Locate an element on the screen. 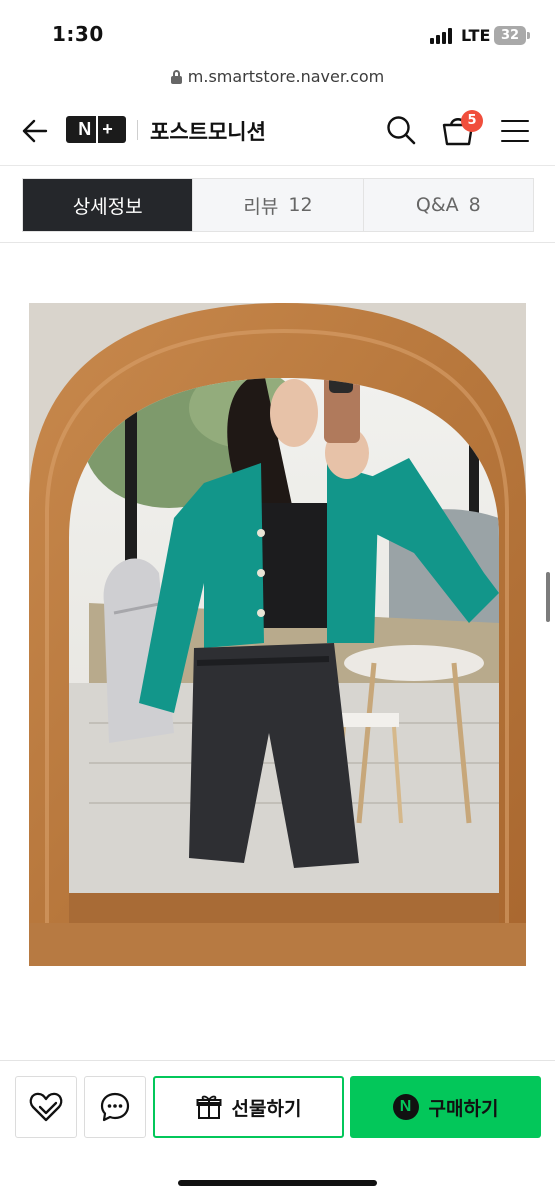 The width and height of the screenshot is (555, 1200). search-button is located at coordinates (401, 130).